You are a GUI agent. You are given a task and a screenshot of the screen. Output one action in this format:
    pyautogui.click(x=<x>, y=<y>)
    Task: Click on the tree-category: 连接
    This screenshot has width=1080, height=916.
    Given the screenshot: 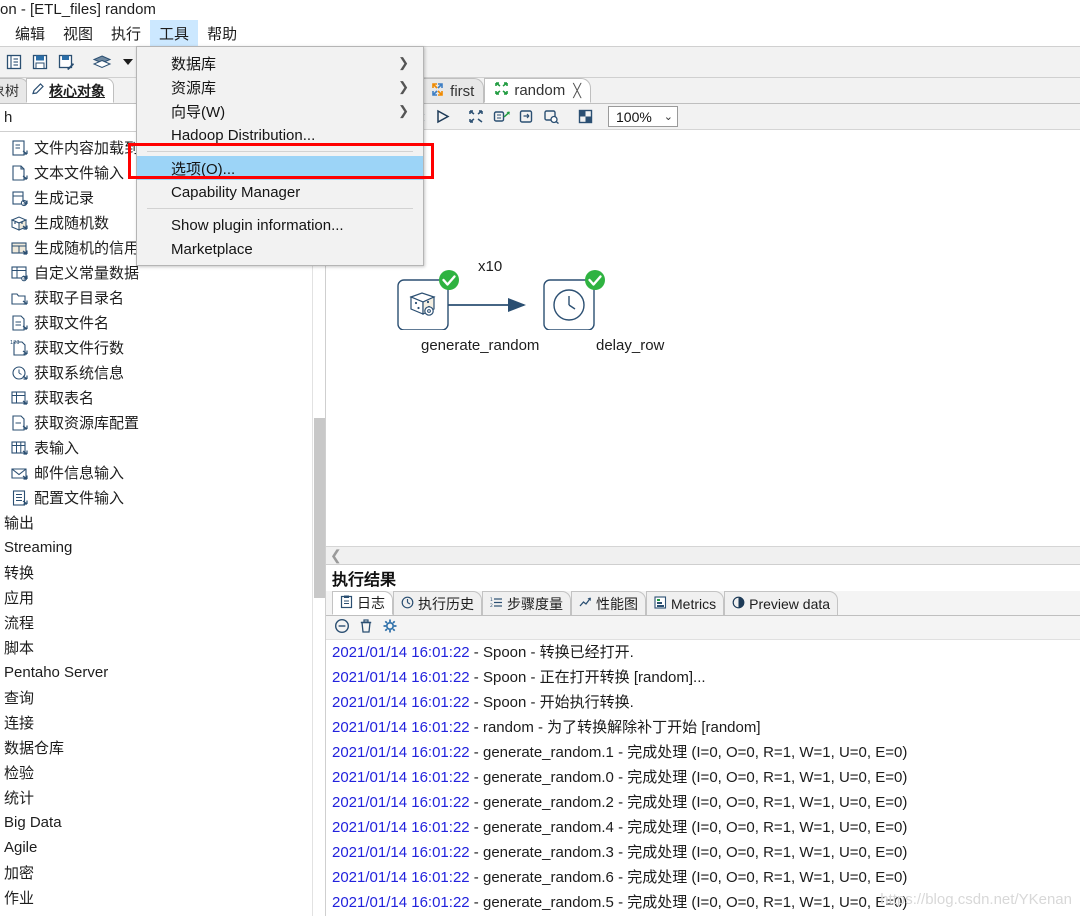 What is the action you would take?
    pyautogui.click(x=162, y=722)
    